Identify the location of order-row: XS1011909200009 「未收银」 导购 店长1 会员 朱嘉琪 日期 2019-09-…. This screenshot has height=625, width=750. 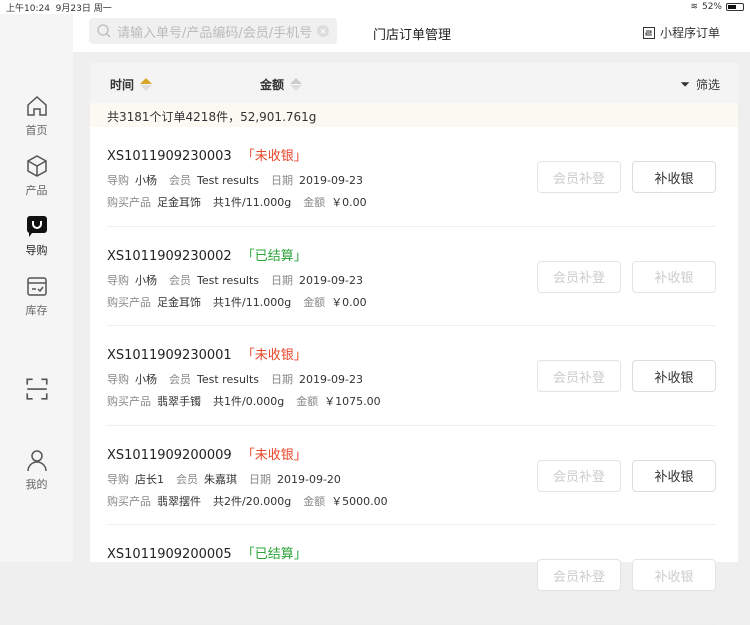
(411, 475).